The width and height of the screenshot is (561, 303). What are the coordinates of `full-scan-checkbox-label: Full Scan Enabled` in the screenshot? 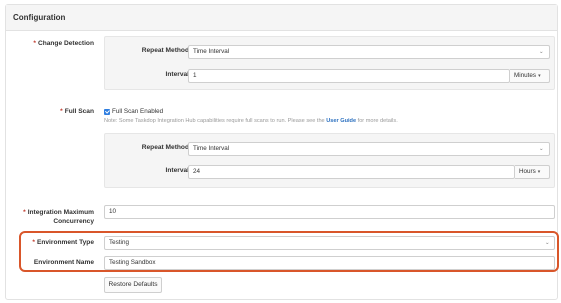 It's located at (137, 111).